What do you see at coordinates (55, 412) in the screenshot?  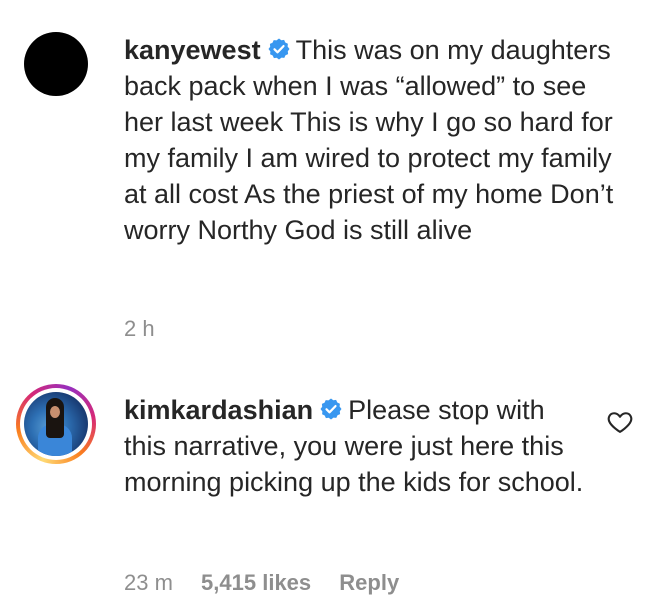 I see `avatar-figure-face` at bounding box center [55, 412].